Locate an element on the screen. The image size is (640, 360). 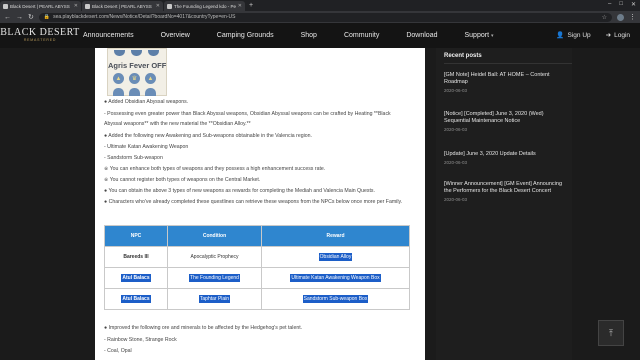
agris-fever-image: Agris Fever OFF ▲ ♛ ▲ is located at coordinates (137, 72).